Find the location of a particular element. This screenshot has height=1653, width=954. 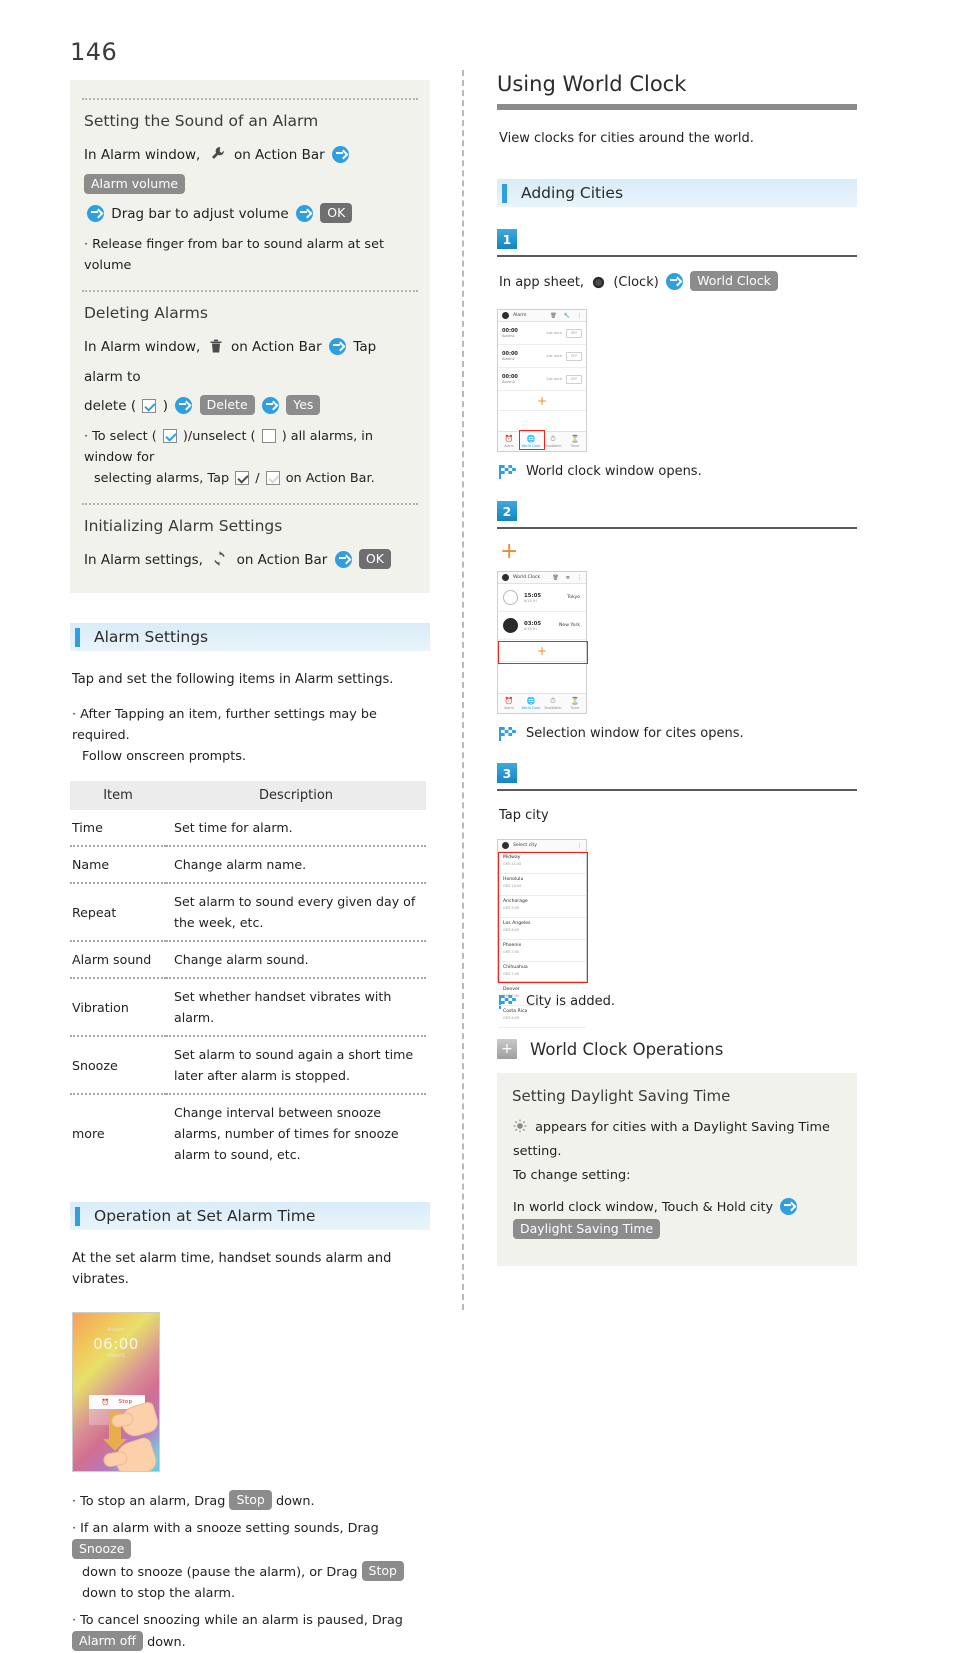

result-text: Selection window for cites opens. is located at coordinates (635, 733).